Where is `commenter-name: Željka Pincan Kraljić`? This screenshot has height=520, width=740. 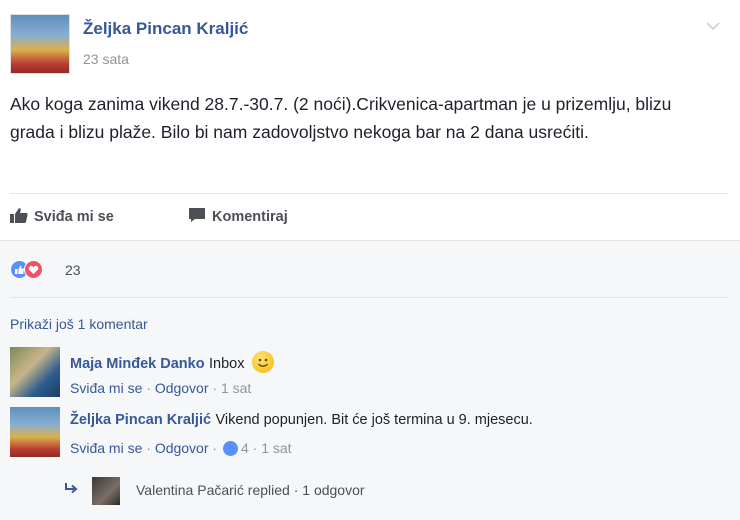 commenter-name: Željka Pincan Kraljić is located at coordinates (140, 420).